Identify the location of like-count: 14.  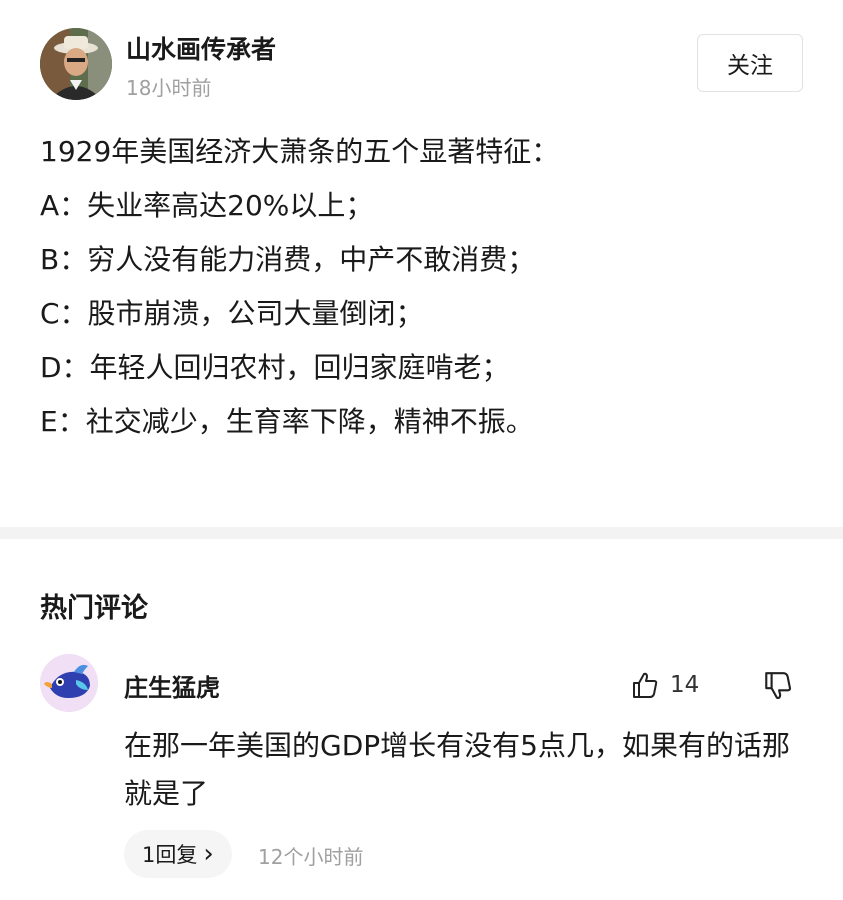
(685, 685).